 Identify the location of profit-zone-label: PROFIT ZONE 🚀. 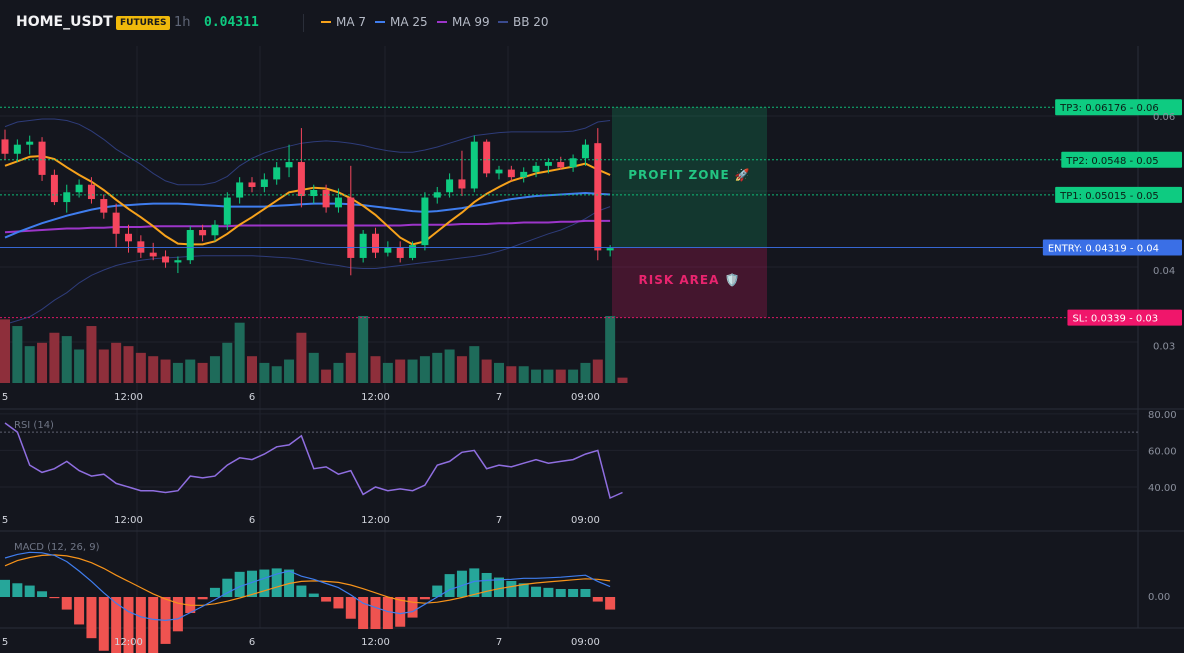
(689, 175).